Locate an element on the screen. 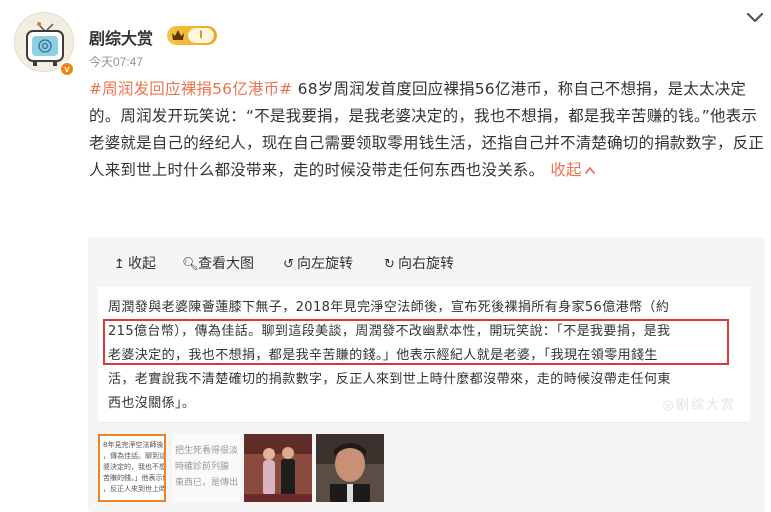 The height and width of the screenshot is (512, 771). rotate-right-icon: ↻ is located at coordinates (389, 264).